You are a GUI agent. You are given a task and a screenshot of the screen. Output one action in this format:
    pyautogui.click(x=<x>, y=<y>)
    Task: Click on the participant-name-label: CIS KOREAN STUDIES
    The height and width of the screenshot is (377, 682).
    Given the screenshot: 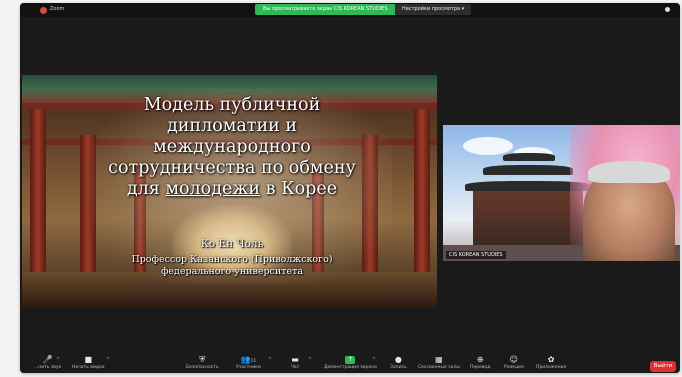 What is the action you would take?
    pyautogui.click(x=476, y=255)
    